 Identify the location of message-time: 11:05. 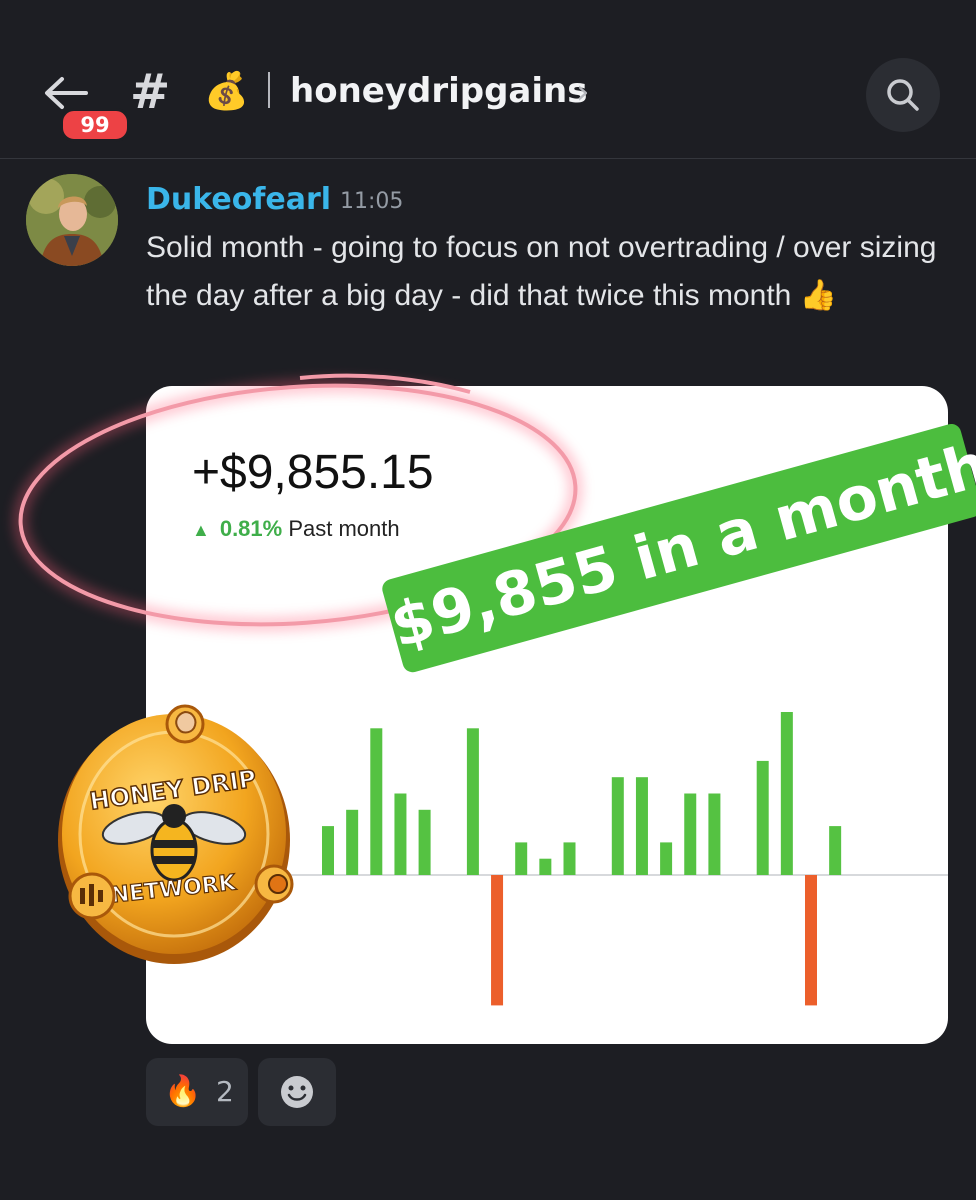
(372, 201).